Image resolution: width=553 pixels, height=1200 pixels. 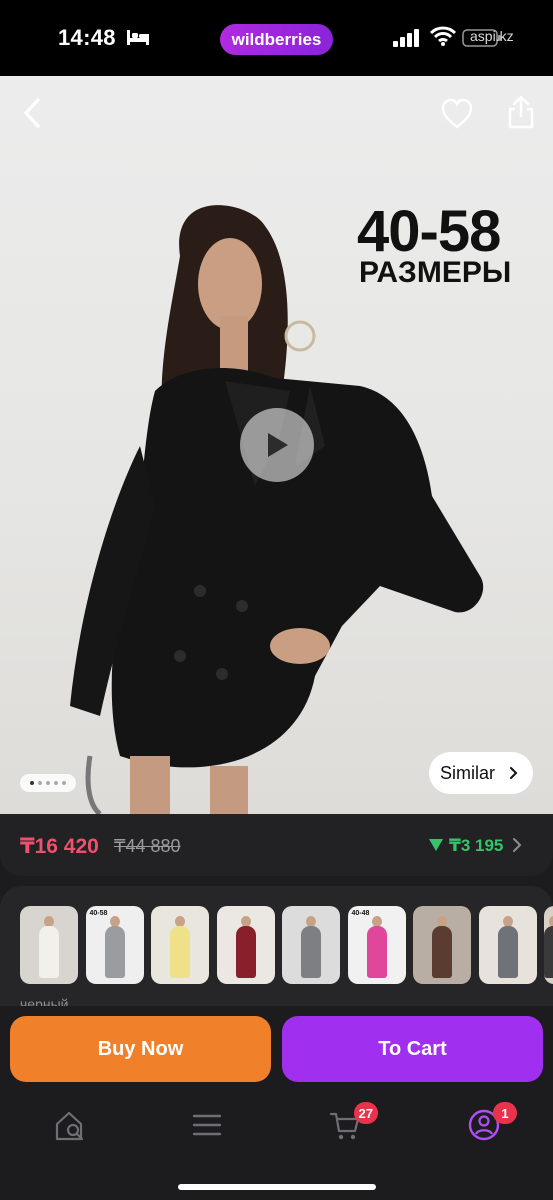 I want to click on play-icon, so click(x=278, y=445).